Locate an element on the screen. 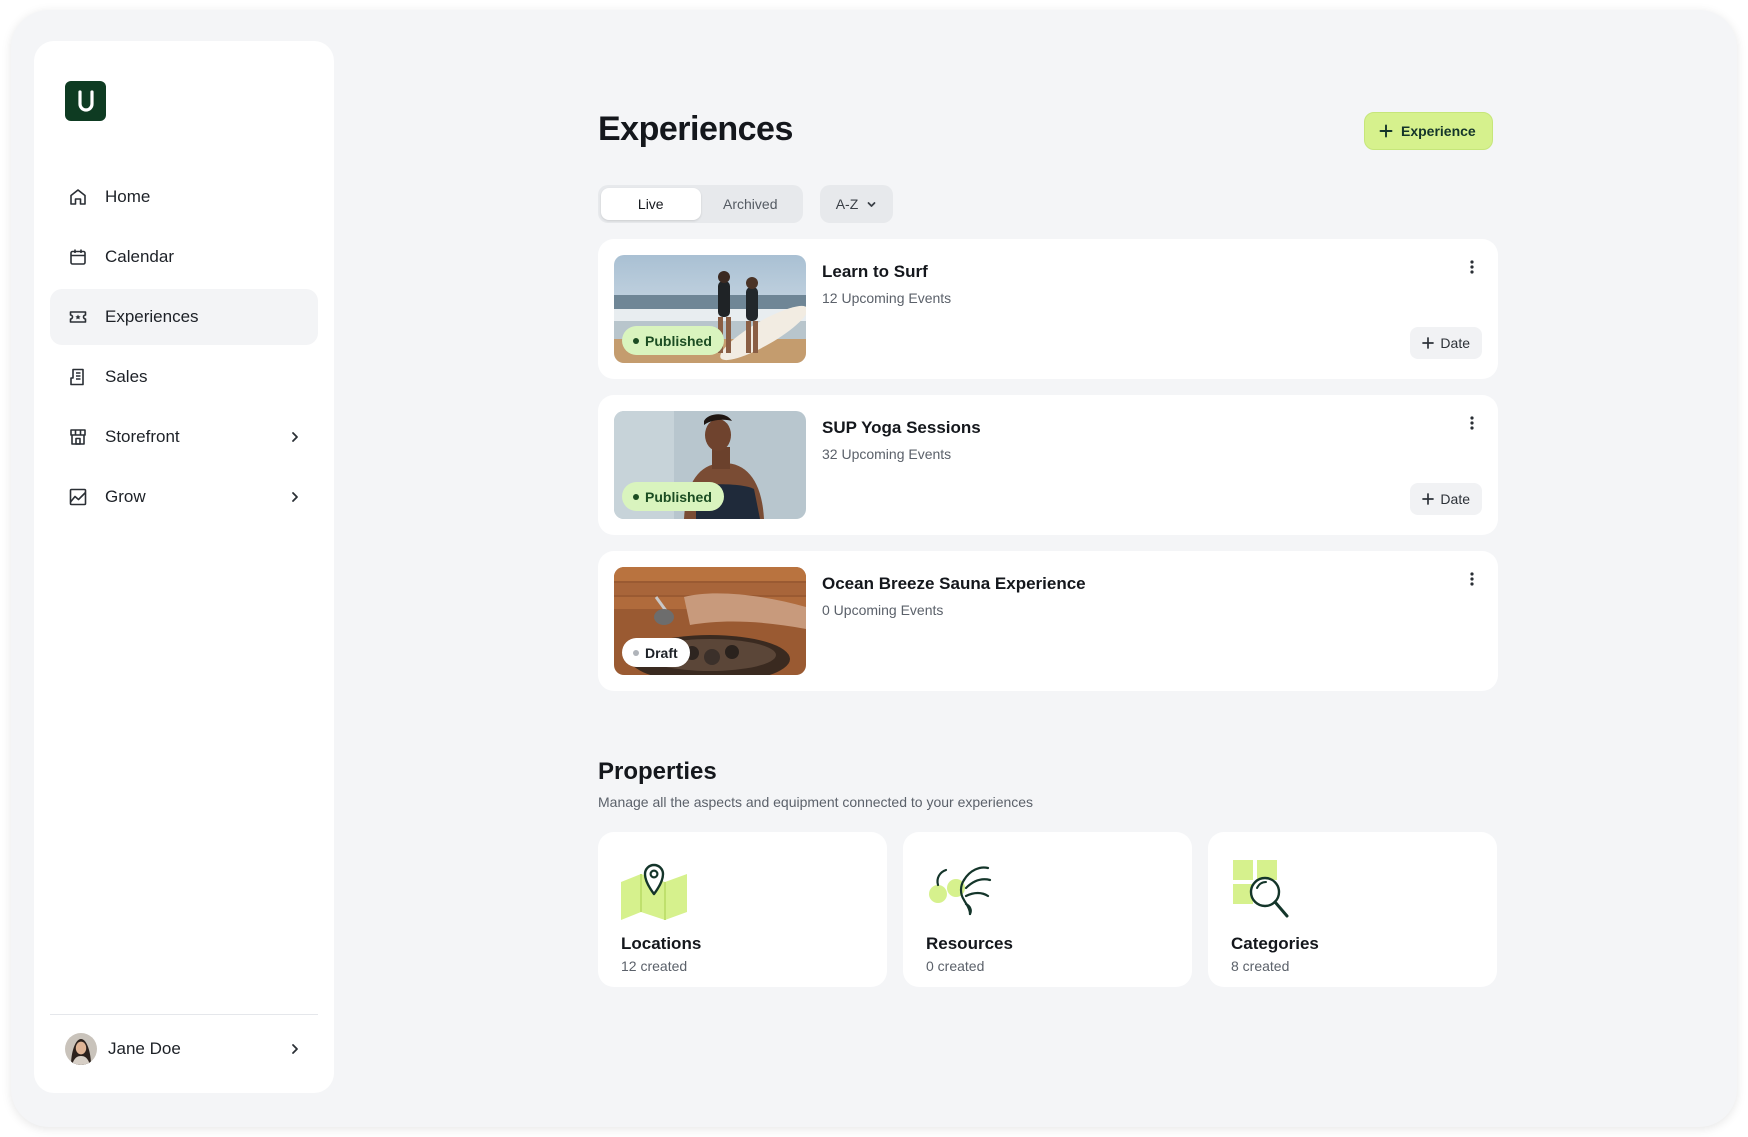 This screenshot has height=1137, width=1748. sort-dropdown: A-Z is located at coordinates (856, 204).